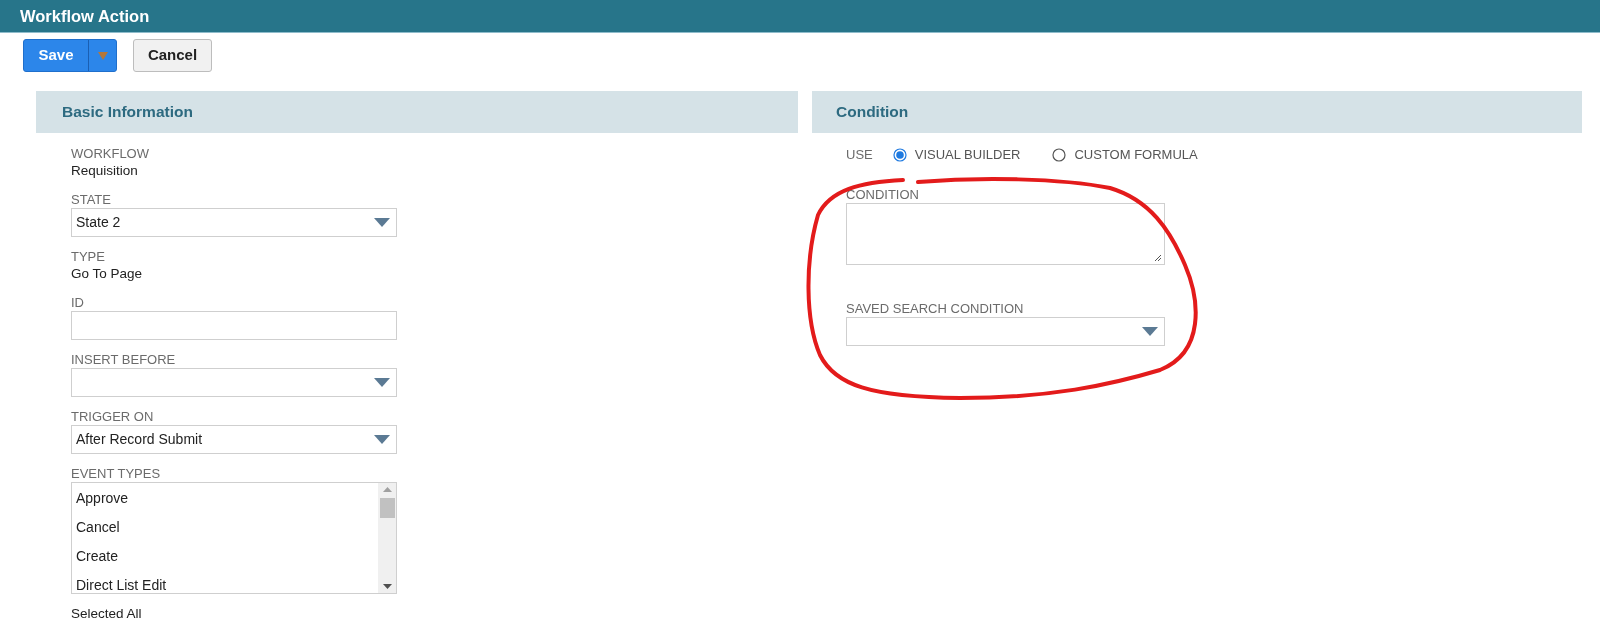 This screenshot has width=1600, height=633. What do you see at coordinates (1157, 257) in the screenshot?
I see `resize-handle-icon` at bounding box center [1157, 257].